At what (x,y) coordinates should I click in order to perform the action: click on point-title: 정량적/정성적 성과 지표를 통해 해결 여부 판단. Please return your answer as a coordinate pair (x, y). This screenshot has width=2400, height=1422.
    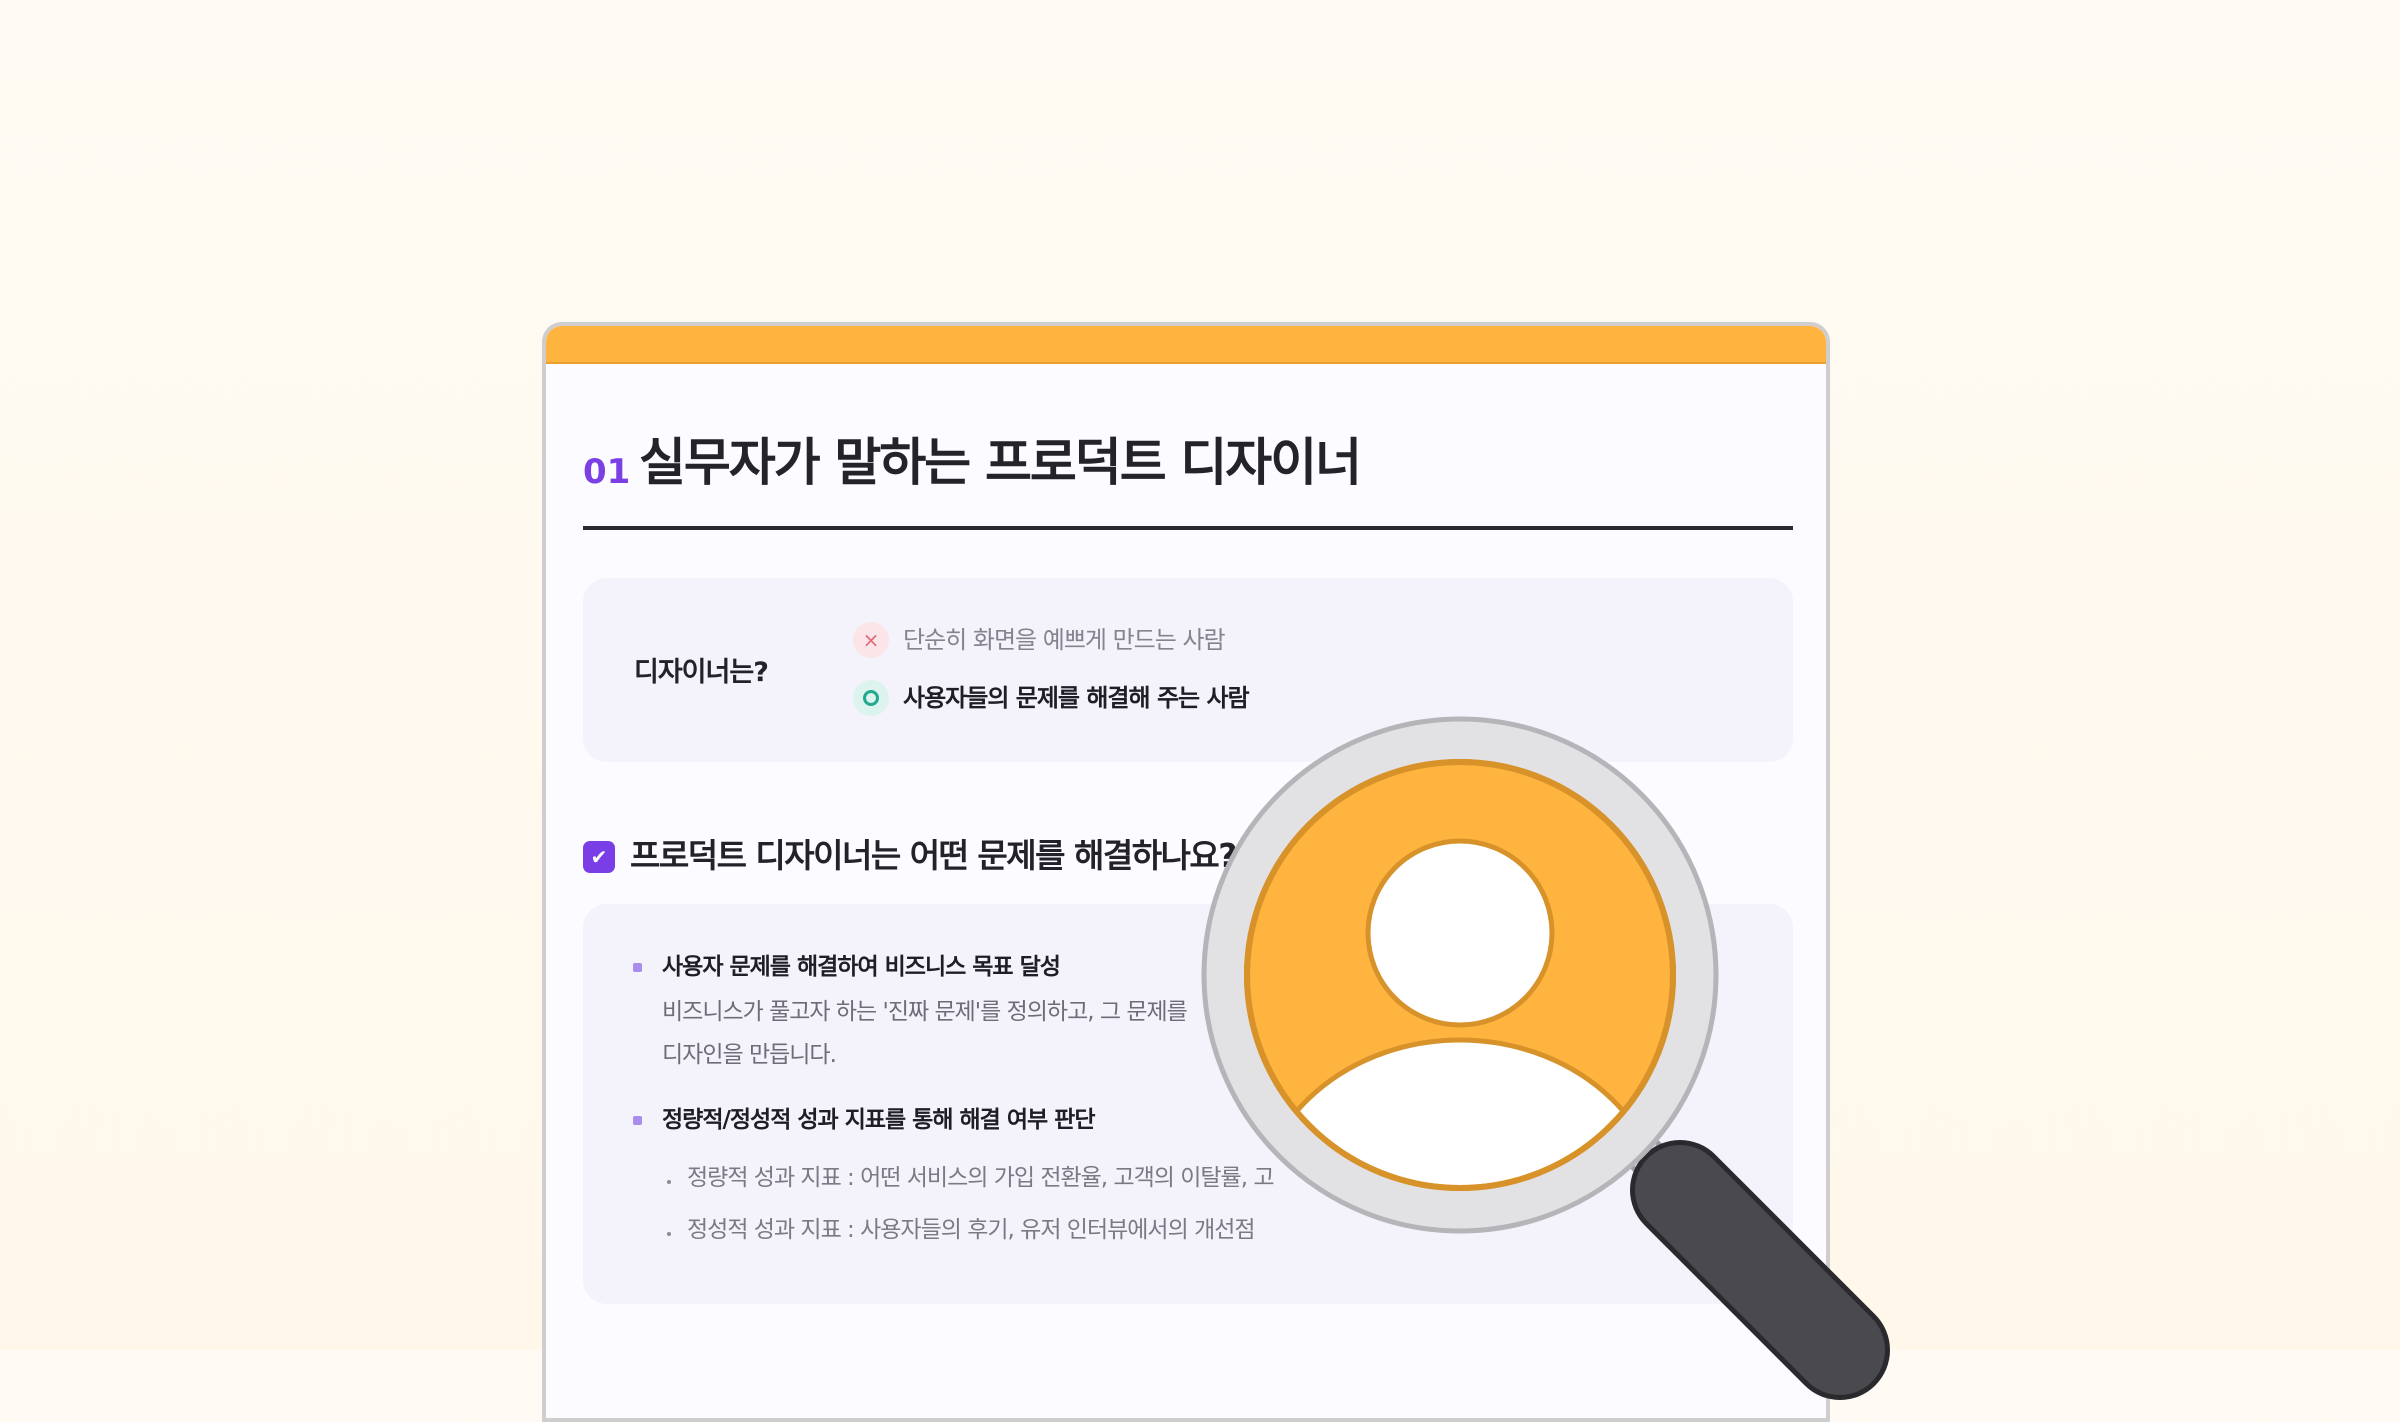
    Looking at the image, I should click on (878, 1120).